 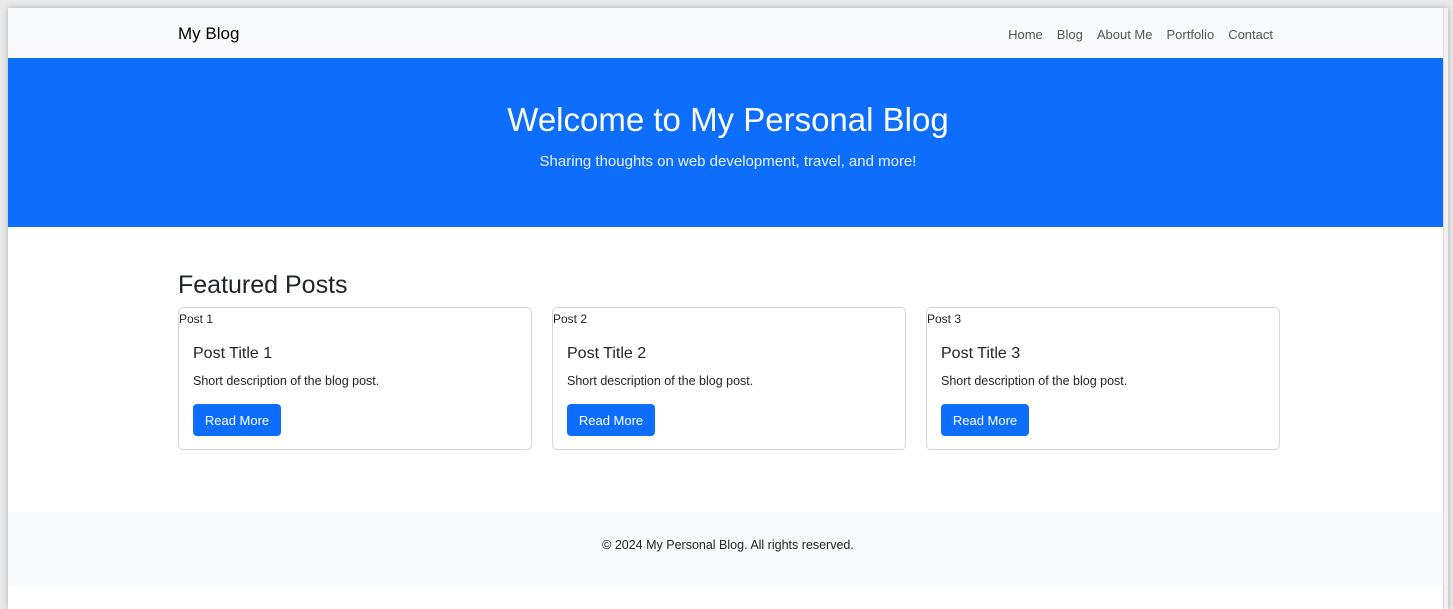 What do you see at coordinates (208, 34) in the screenshot?
I see `brand-logo-link: My Blog` at bounding box center [208, 34].